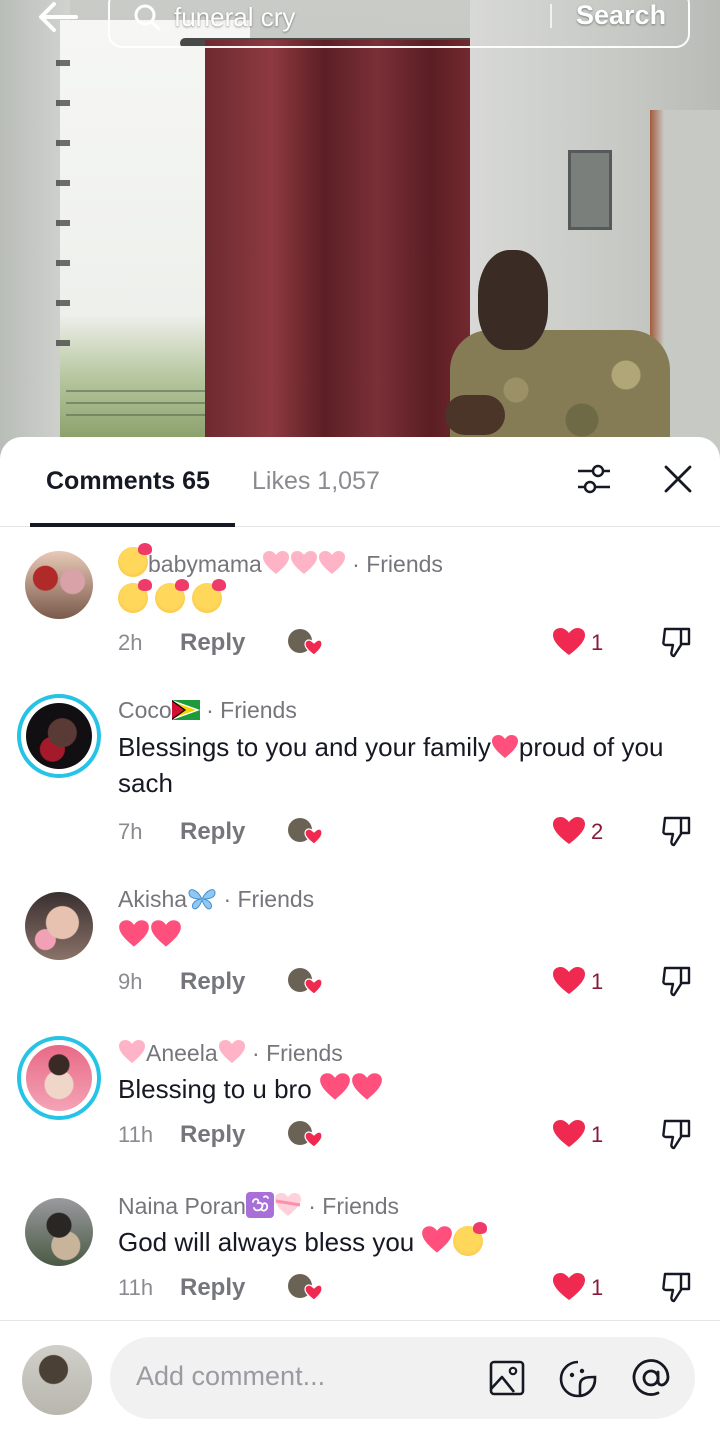 The height and width of the screenshot is (1448, 720). What do you see at coordinates (185, 710) in the screenshot?
I see `guyana-flag-icon` at bounding box center [185, 710].